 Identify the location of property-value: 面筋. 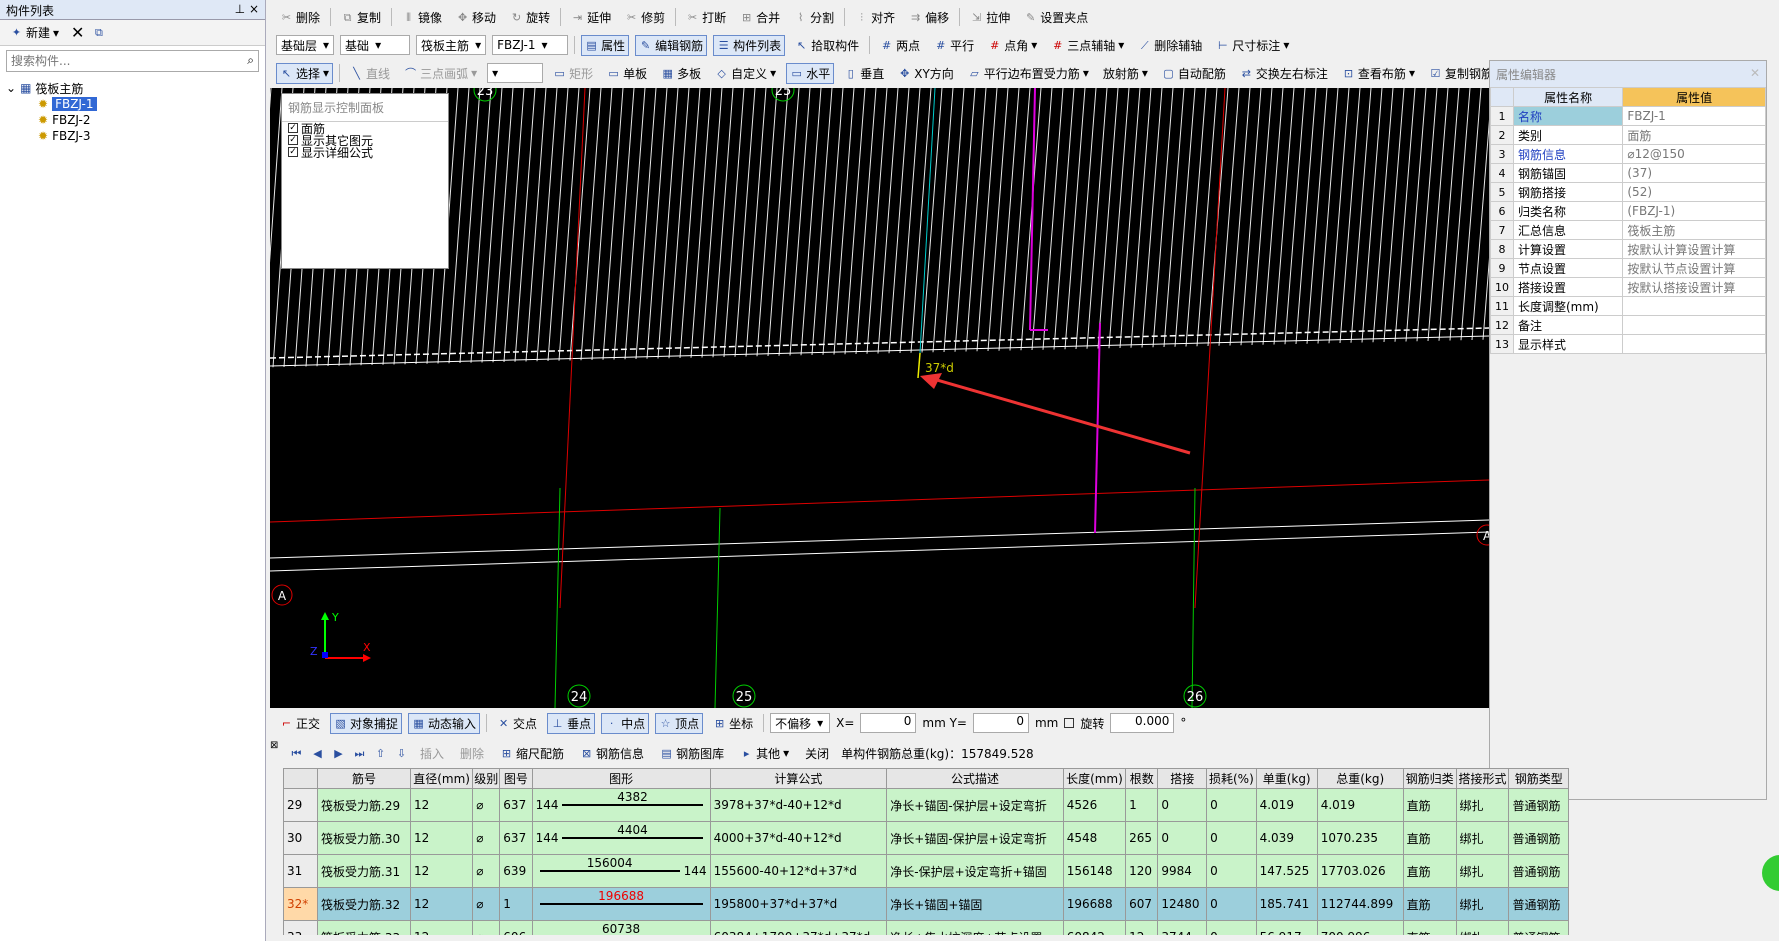
(1694, 135).